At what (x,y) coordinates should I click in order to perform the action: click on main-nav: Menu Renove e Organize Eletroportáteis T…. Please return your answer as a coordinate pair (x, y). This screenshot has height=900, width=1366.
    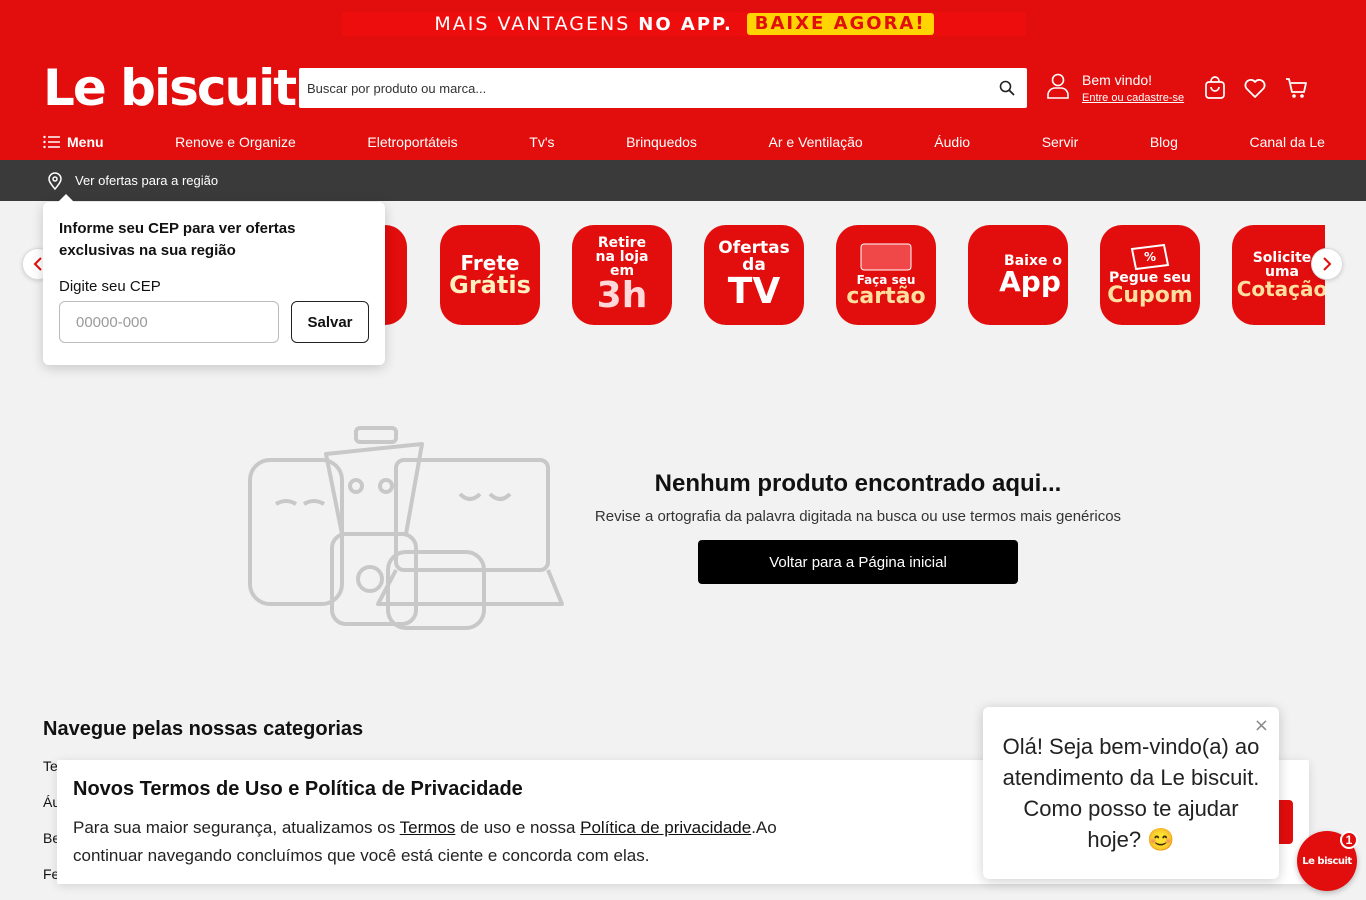
    Looking at the image, I should click on (684, 142).